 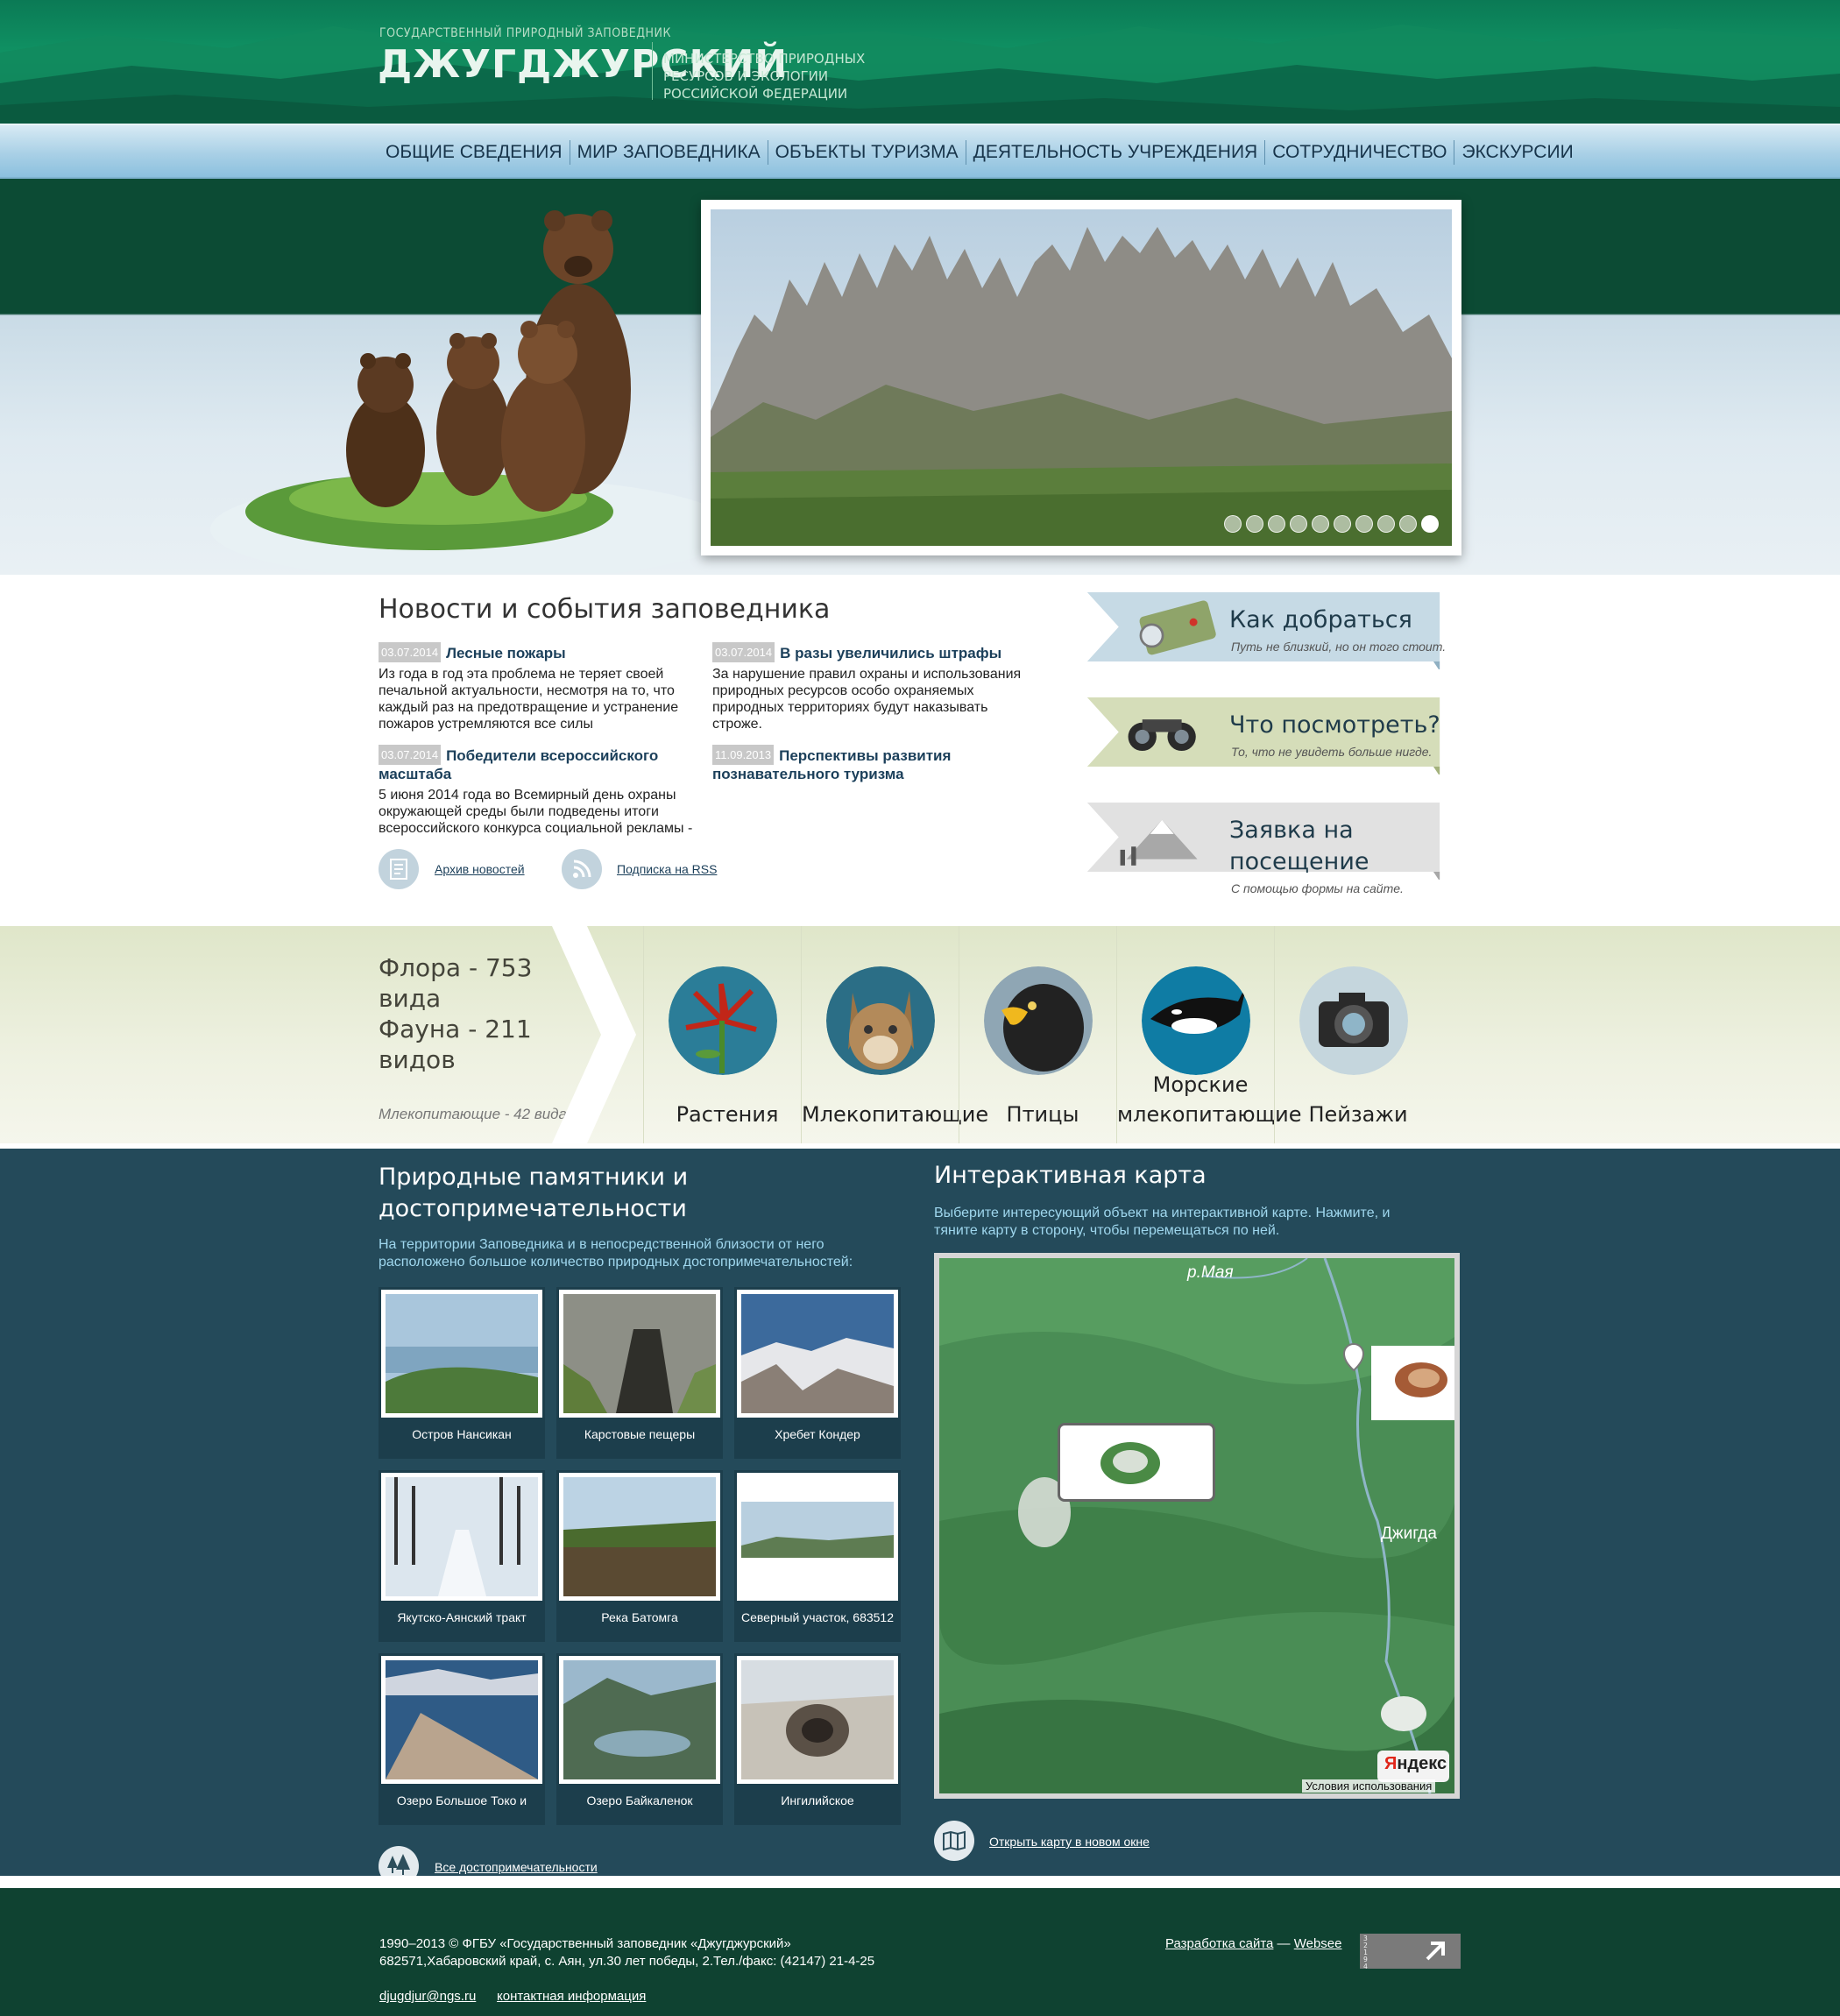 I want to click on map-marker-thumbnail, so click(x=1412, y=1383).